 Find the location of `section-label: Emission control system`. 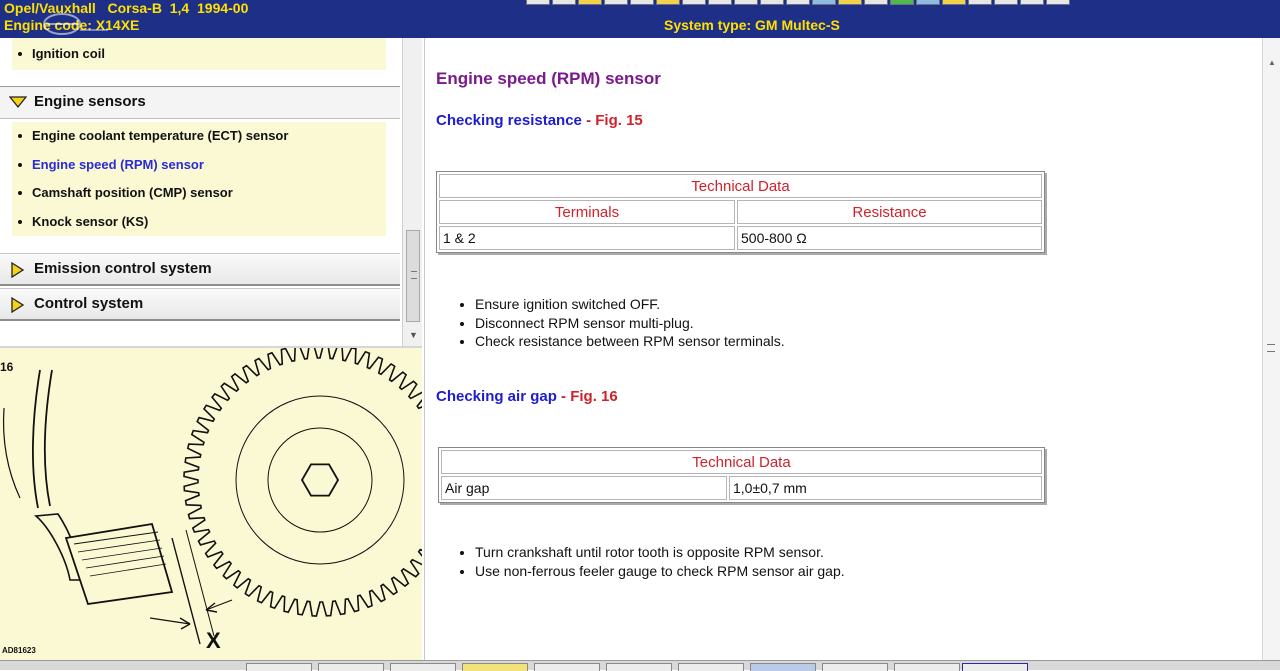

section-label: Emission control system is located at coordinates (123, 268).